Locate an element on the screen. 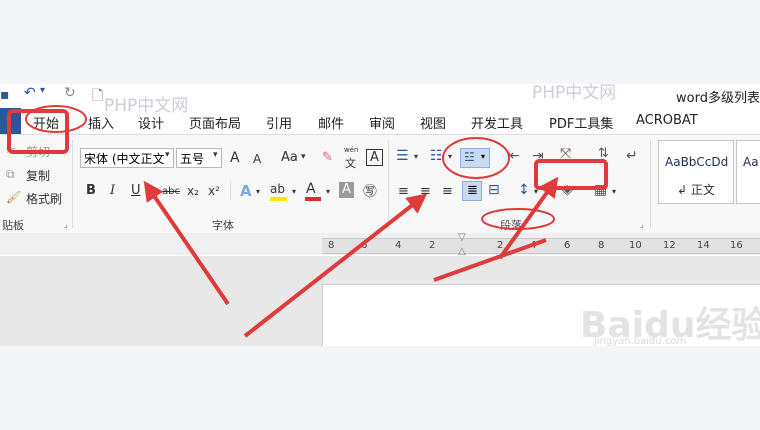  annotation-ellipse-paragraph is located at coordinates (518, 219).